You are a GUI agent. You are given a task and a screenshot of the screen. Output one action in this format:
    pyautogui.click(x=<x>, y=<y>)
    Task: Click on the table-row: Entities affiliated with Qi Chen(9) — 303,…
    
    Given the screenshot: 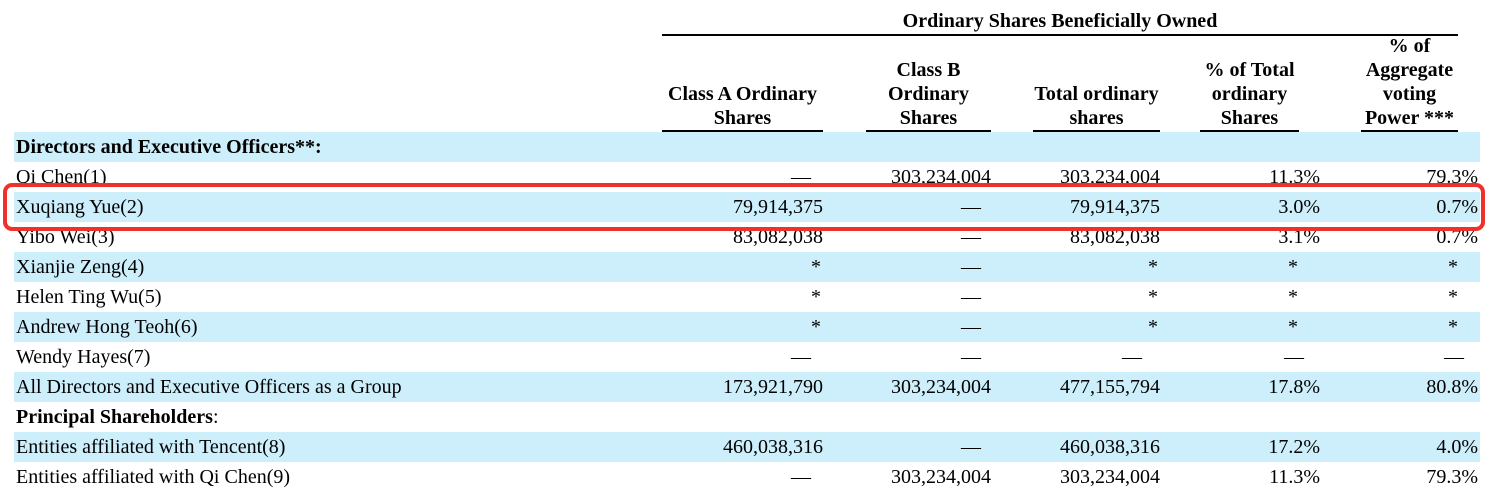 What is the action you would take?
    pyautogui.click(x=747, y=477)
    